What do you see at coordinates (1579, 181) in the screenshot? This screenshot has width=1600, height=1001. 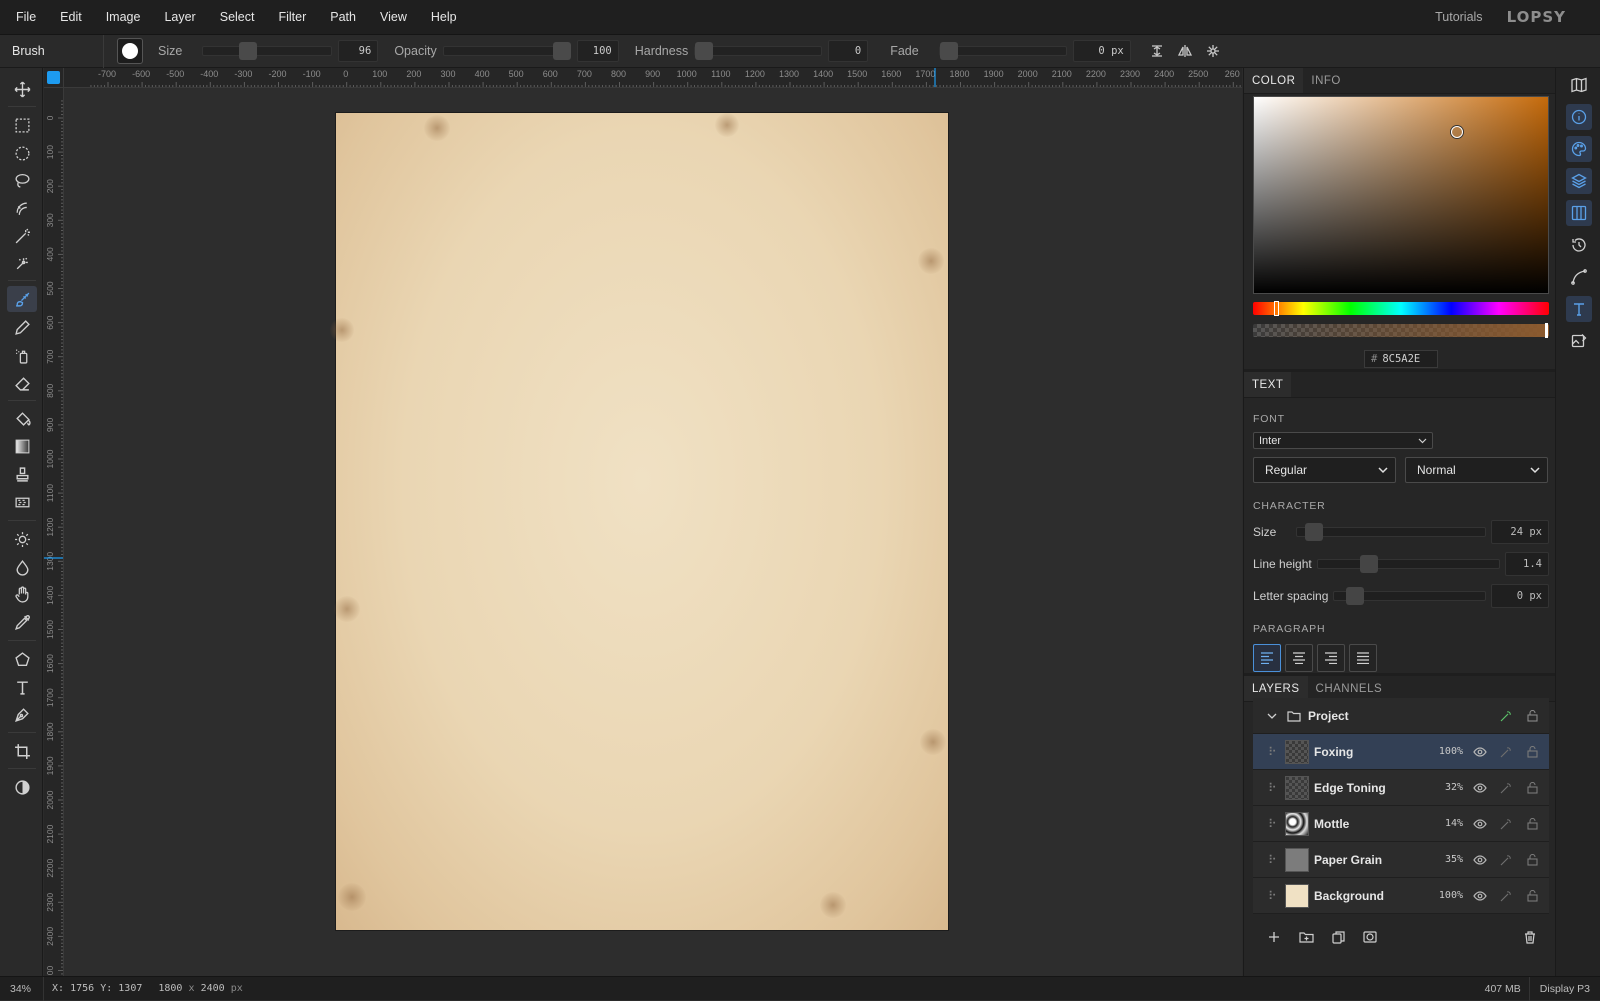 I see `layers-panel-button` at bounding box center [1579, 181].